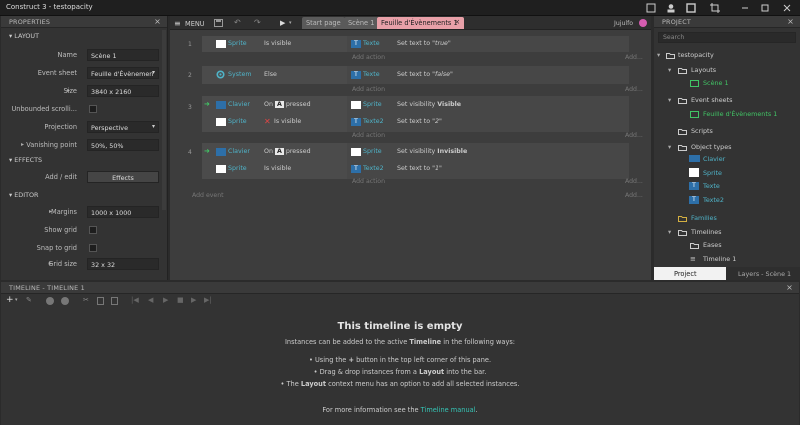  What do you see at coordinates (50, 301) in the screenshot?
I see `add-keyframe-icon` at bounding box center [50, 301].